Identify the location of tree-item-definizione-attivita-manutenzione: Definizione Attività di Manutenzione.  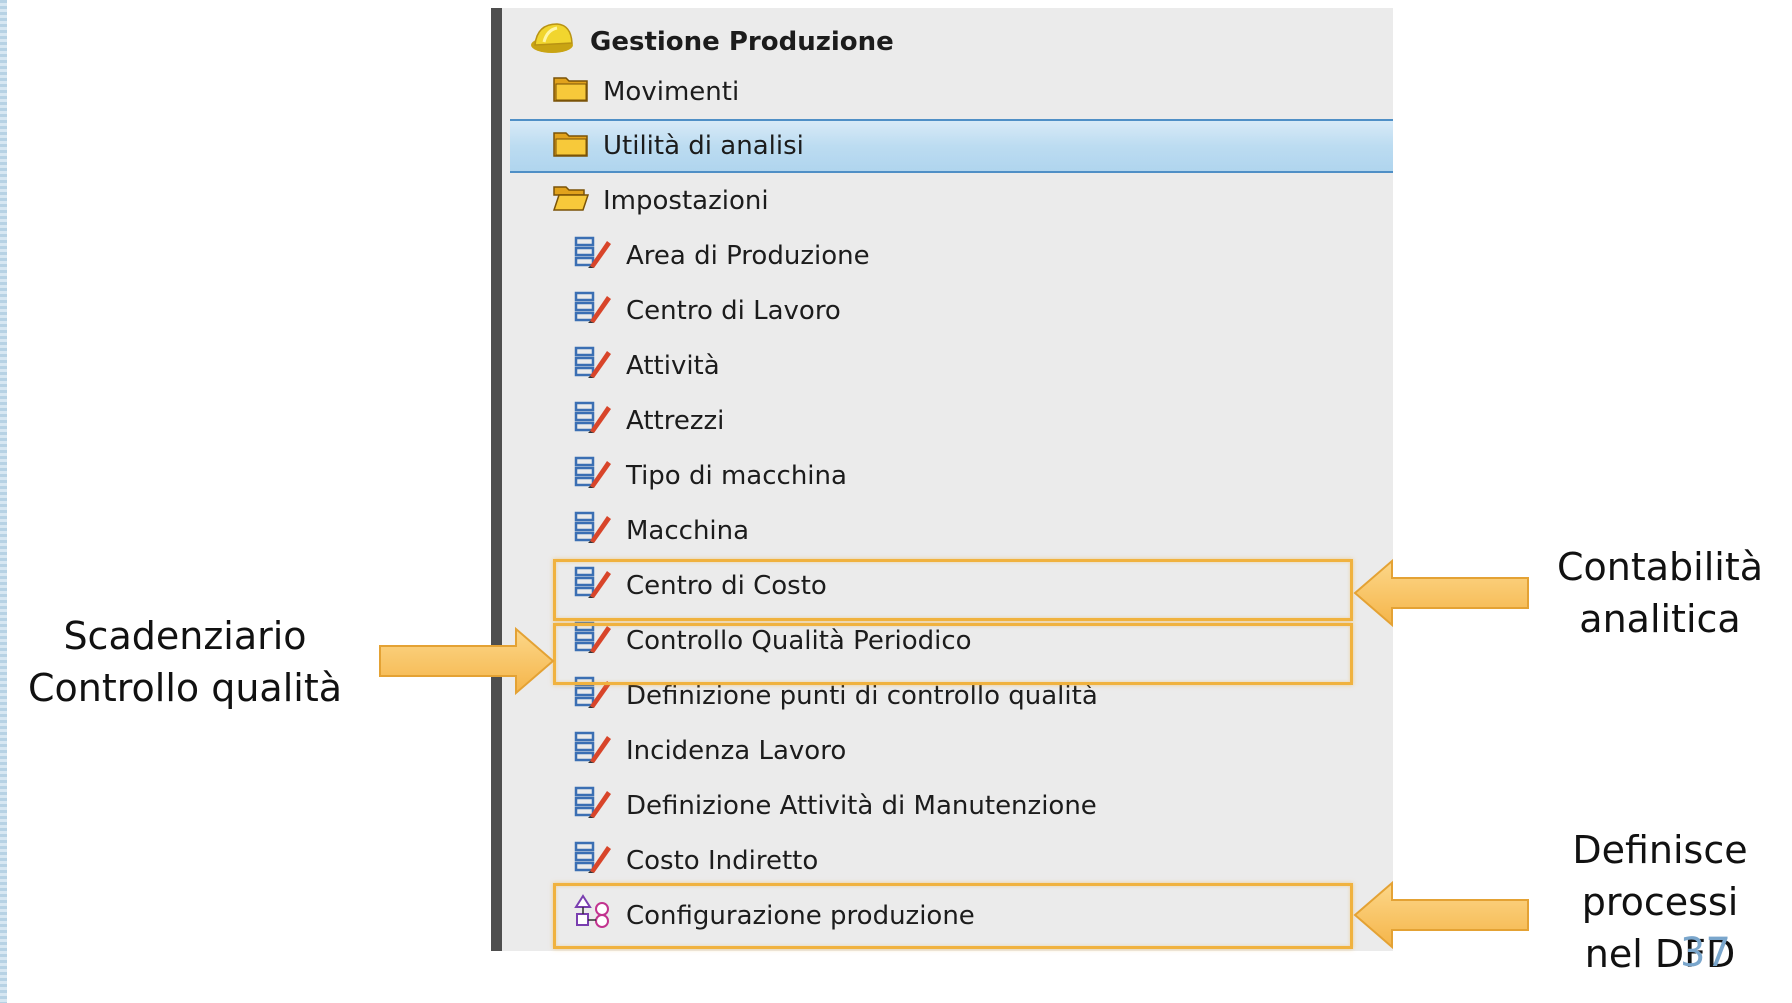
(951, 805).